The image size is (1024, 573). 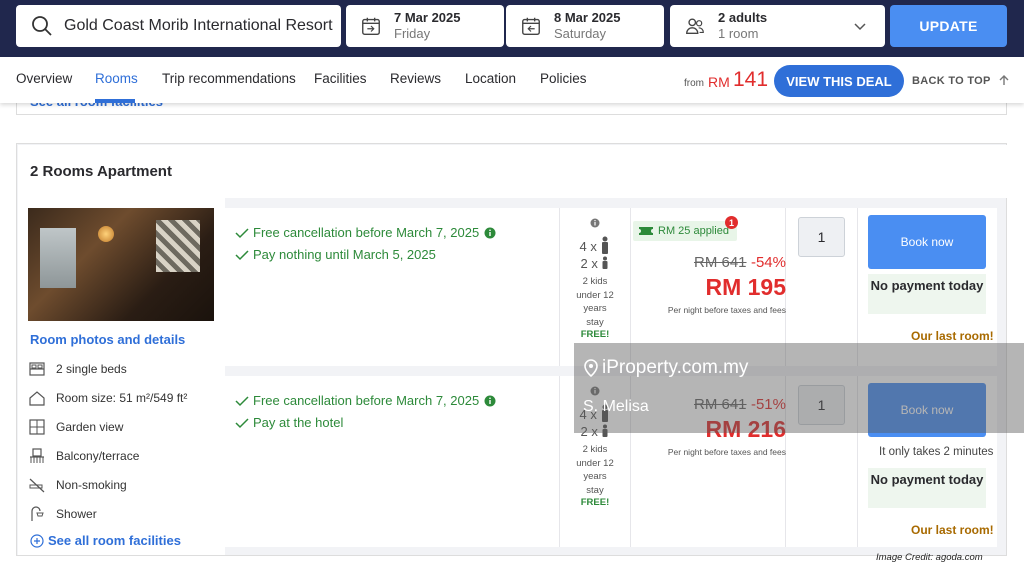 What do you see at coordinates (344, 254) in the screenshot?
I see `offer1-condition-2-text: Pay nothing until March 5, 2025` at bounding box center [344, 254].